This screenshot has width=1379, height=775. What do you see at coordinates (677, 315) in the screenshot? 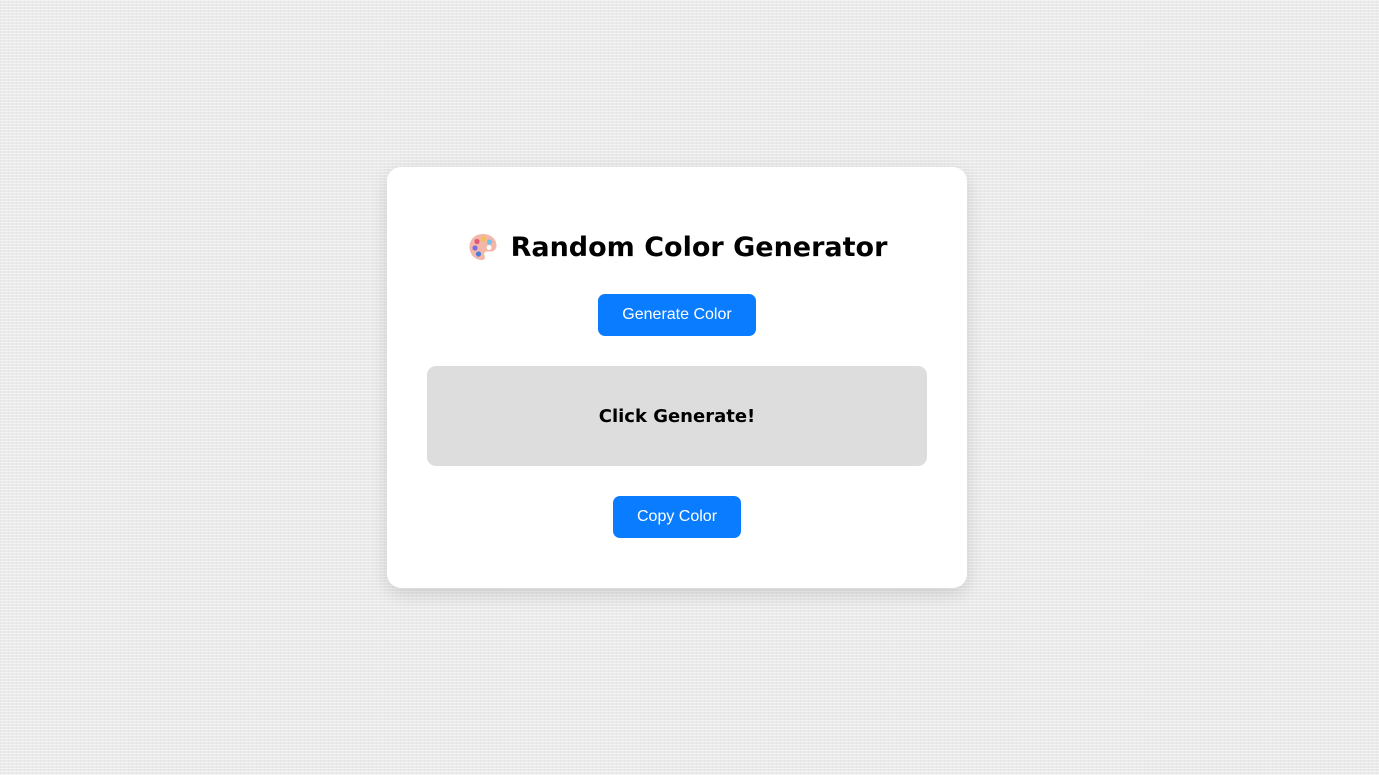
I see `generate-color-button: Generate Color` at bounding box center [677, 315].